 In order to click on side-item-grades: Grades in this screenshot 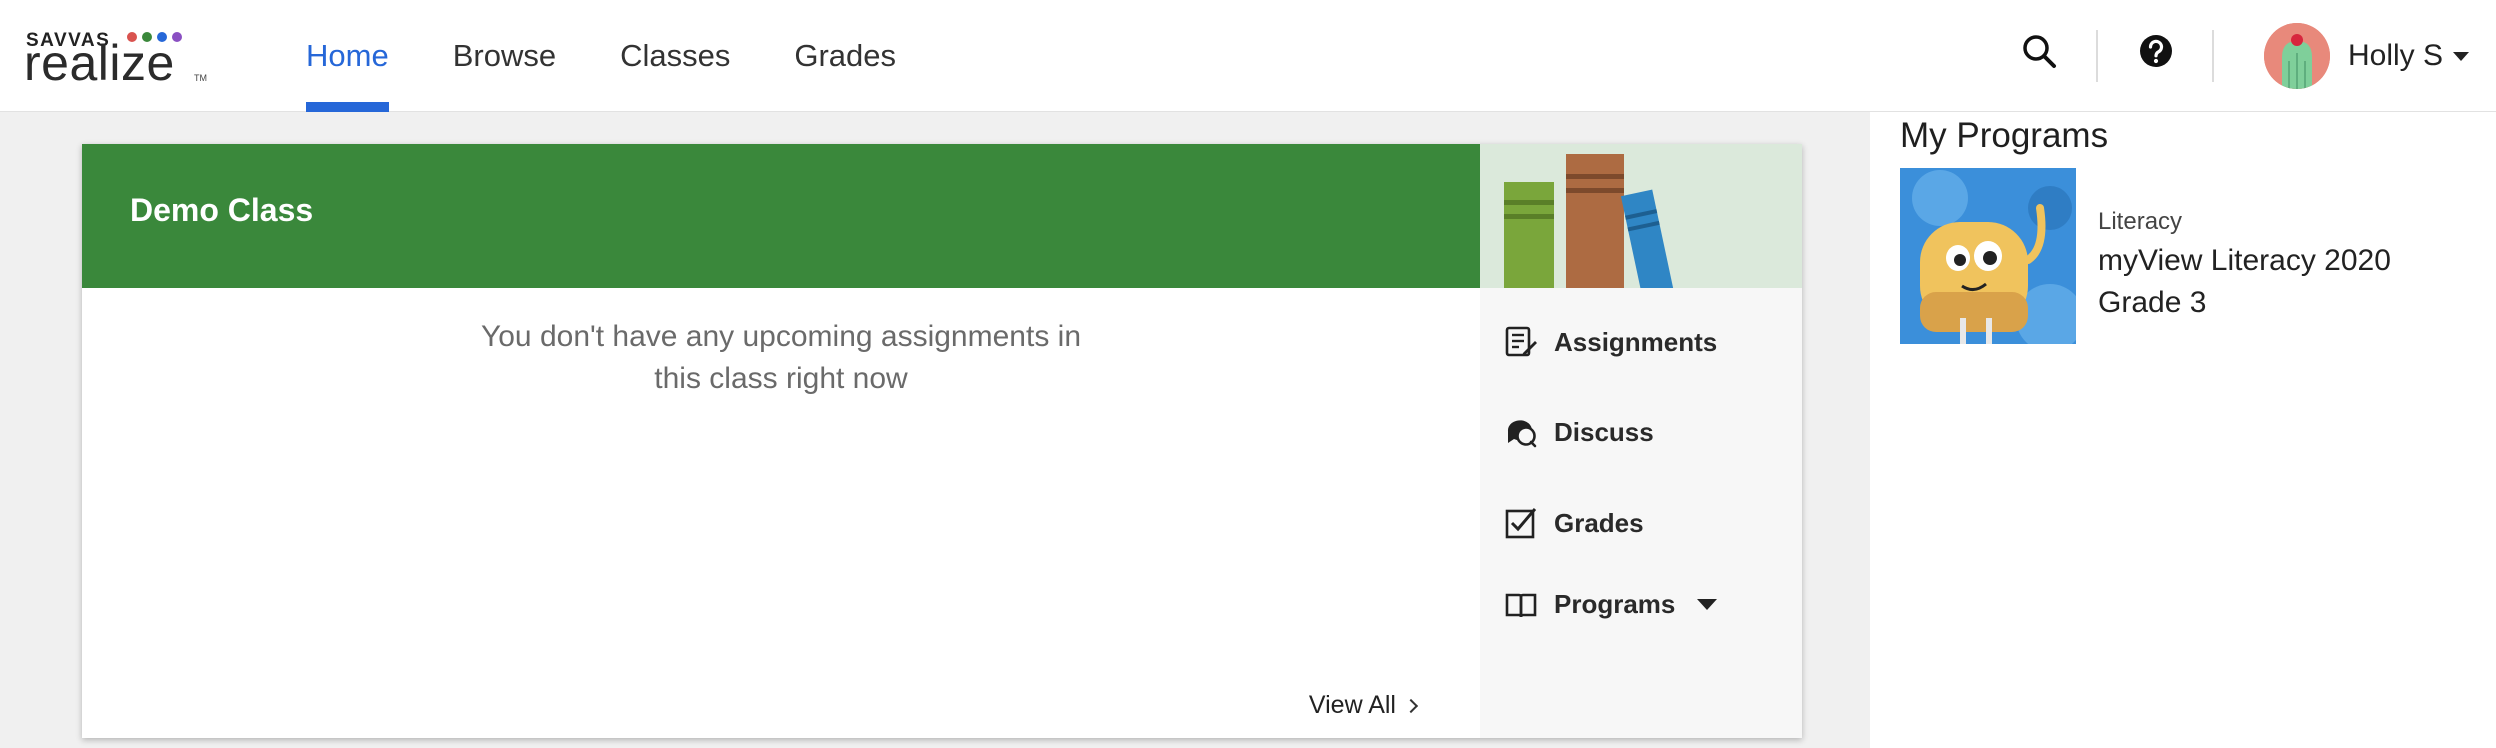, I will do `click(1574, 523)`.